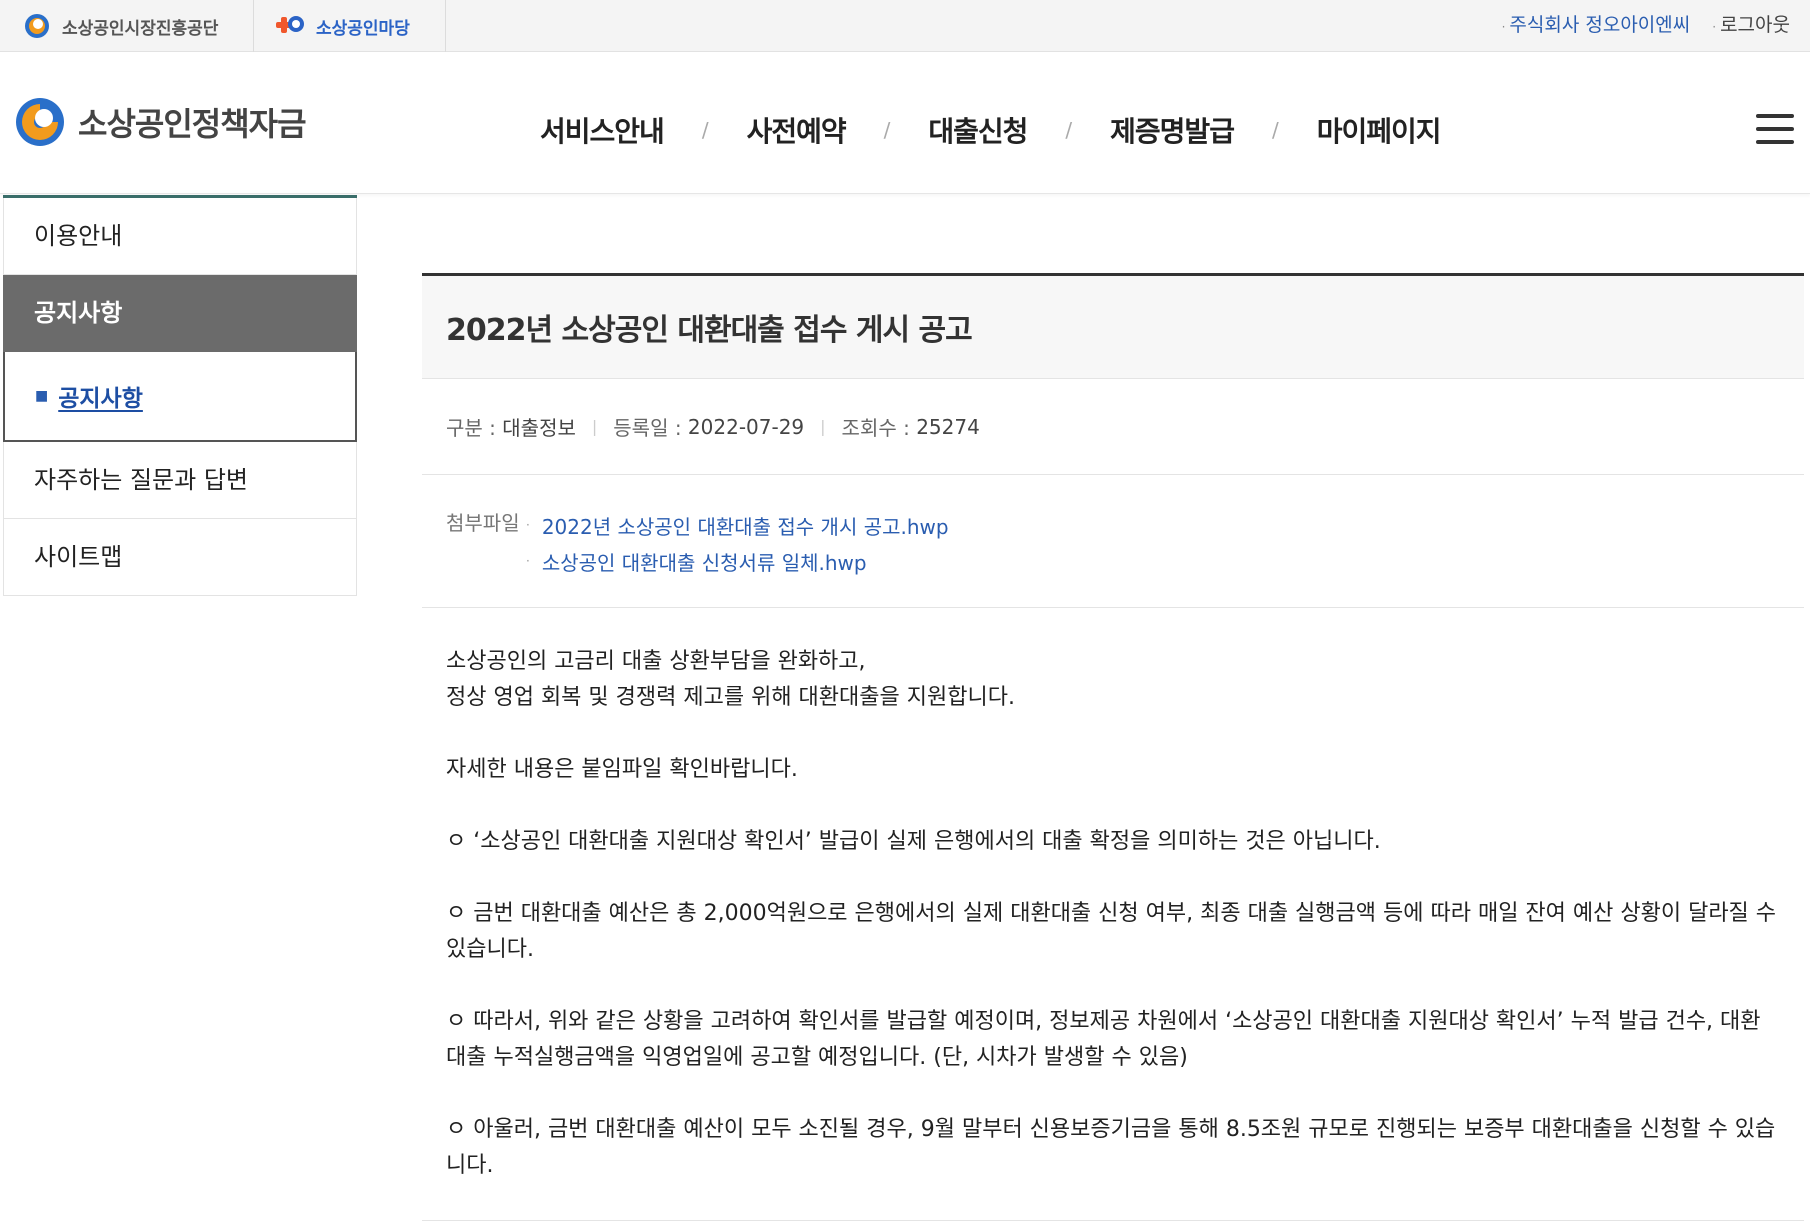 The height and width of the screenshot is (1221, 1810). Describe the element at coordinates (709, 330) in the screenshot. I see `notice-title: 2022년 소상공인 대환대출 접수 게시 공고` at that location.